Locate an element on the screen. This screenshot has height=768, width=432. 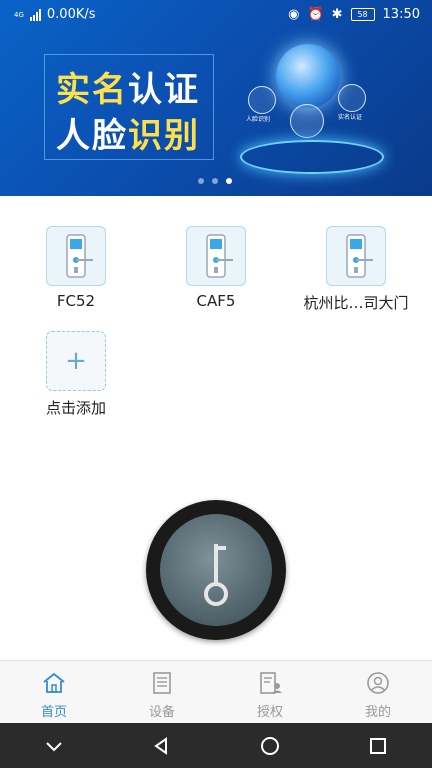
add-device-button: + 点击添加 is located at coordinates (76, 374).